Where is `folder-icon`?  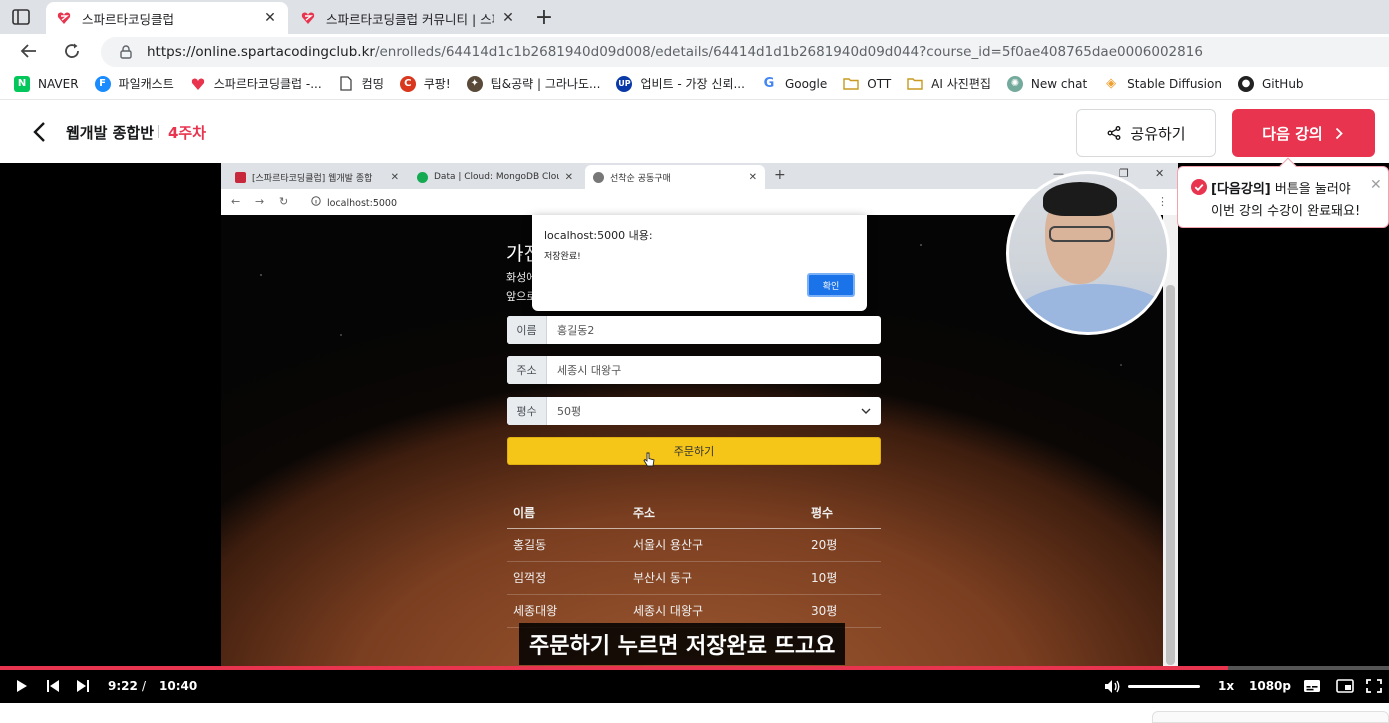 folder-icon is located at coordinates (851, 84).